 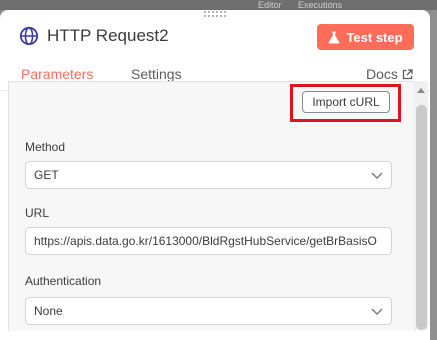 I want to click on url-label: URL, so click(x=37, y=213).